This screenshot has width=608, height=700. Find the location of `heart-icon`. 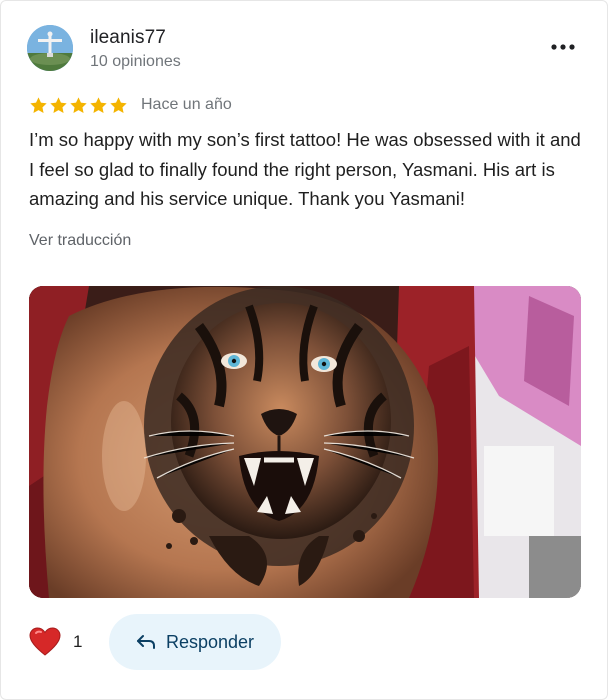

heart-icon is located at coordinates (45, 641).